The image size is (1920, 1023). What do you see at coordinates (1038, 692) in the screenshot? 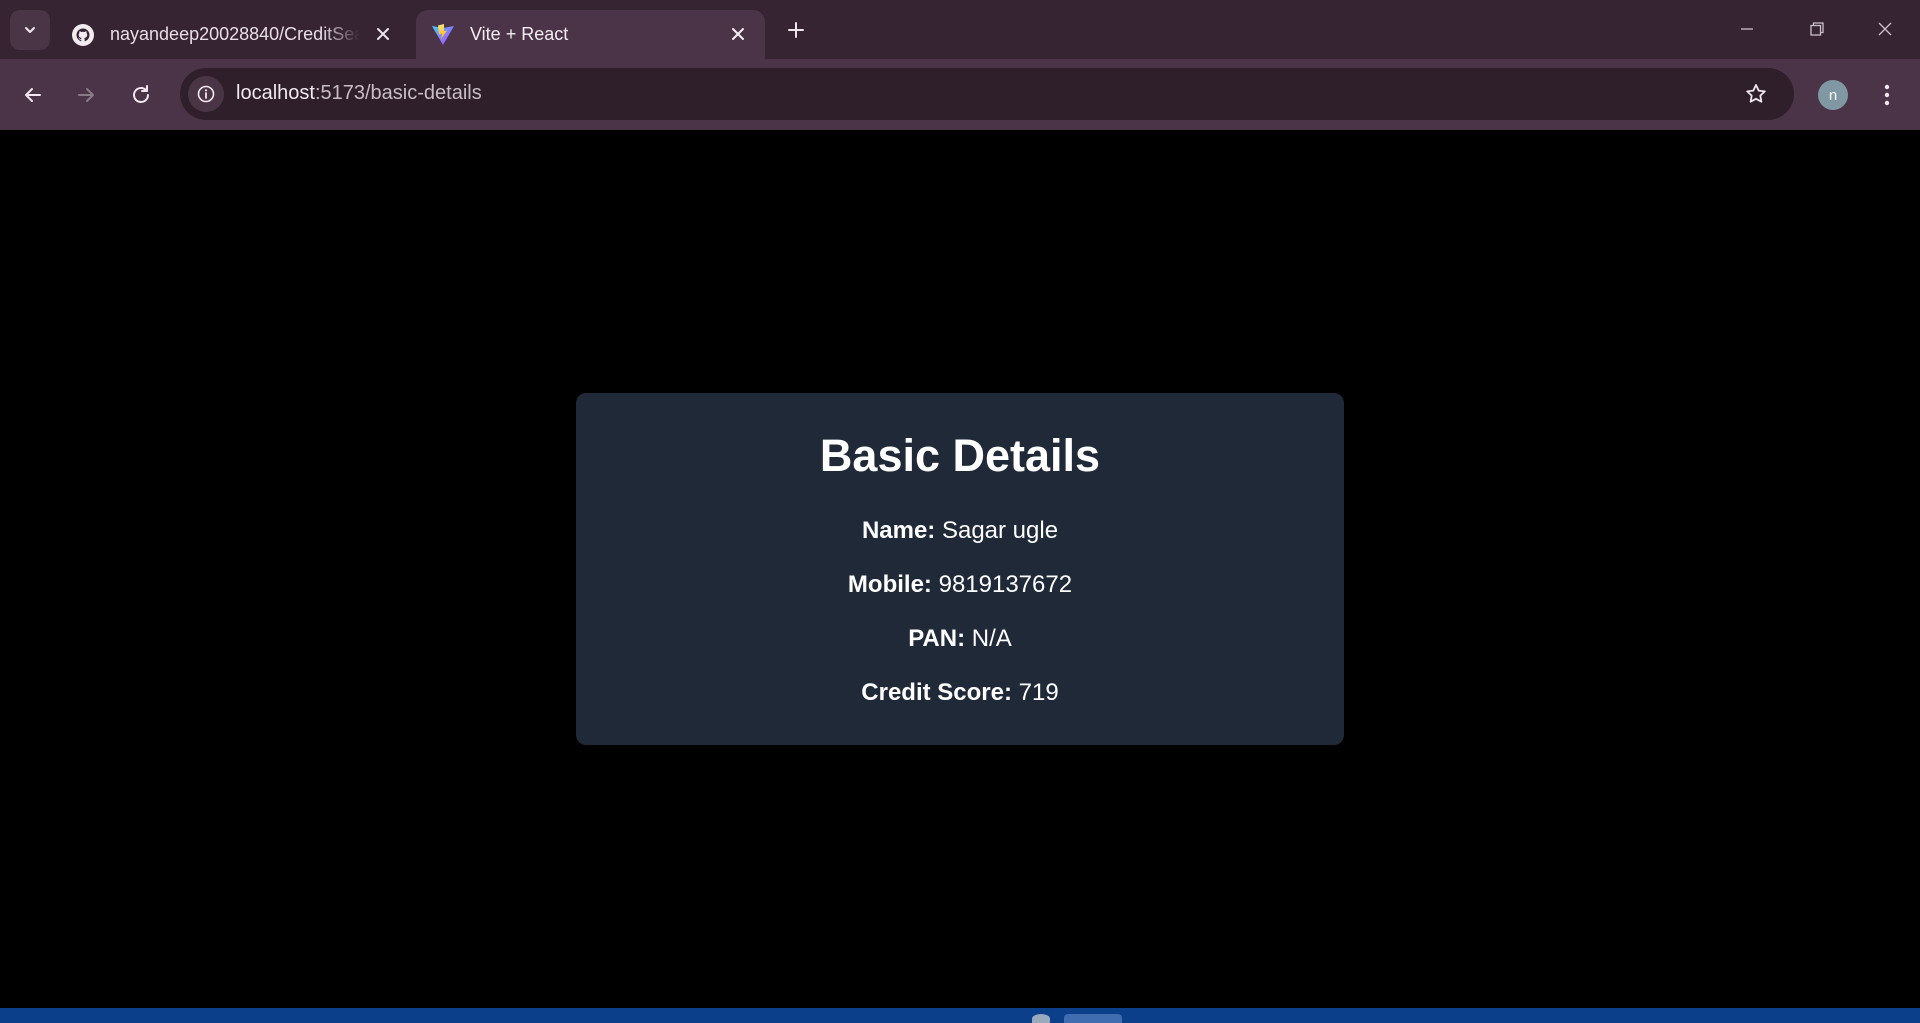
I see `detail-value: 719` at bounding box center [1038, 692].